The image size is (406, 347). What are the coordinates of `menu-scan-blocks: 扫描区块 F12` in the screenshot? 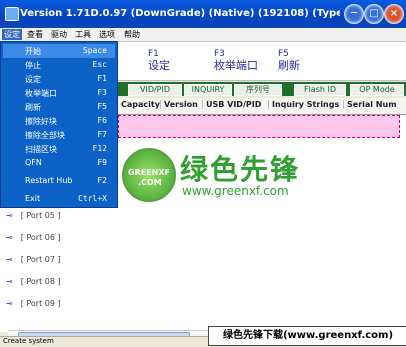 It's located at (59, 149).